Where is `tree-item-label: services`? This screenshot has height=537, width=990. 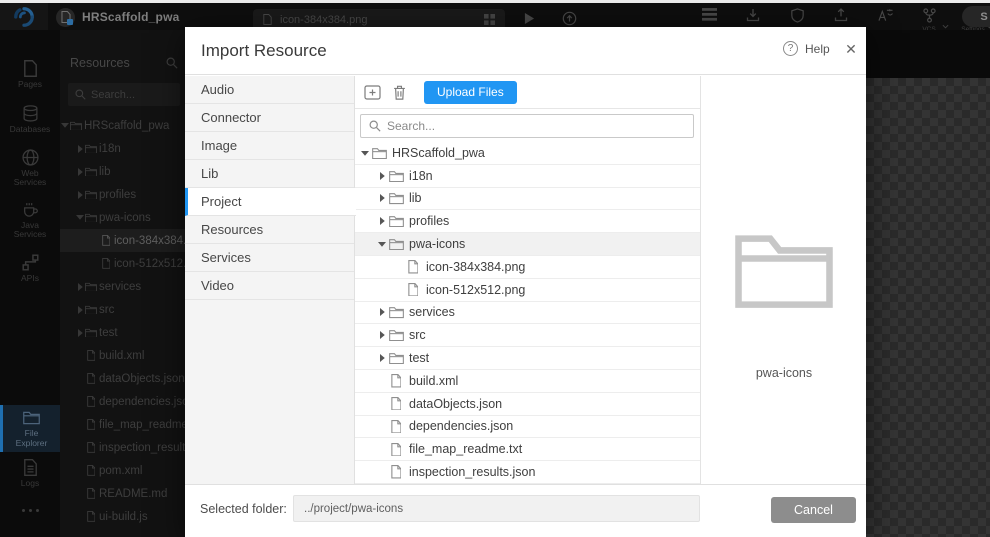 tree-item-label: services is located at coordinates (120, 286).